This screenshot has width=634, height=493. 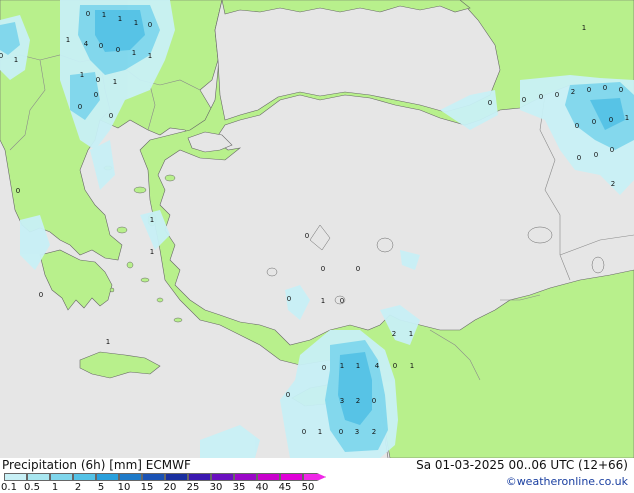 I want to click on credit-link: ©weatheronline.co.uk, so click(x=567, y=481).